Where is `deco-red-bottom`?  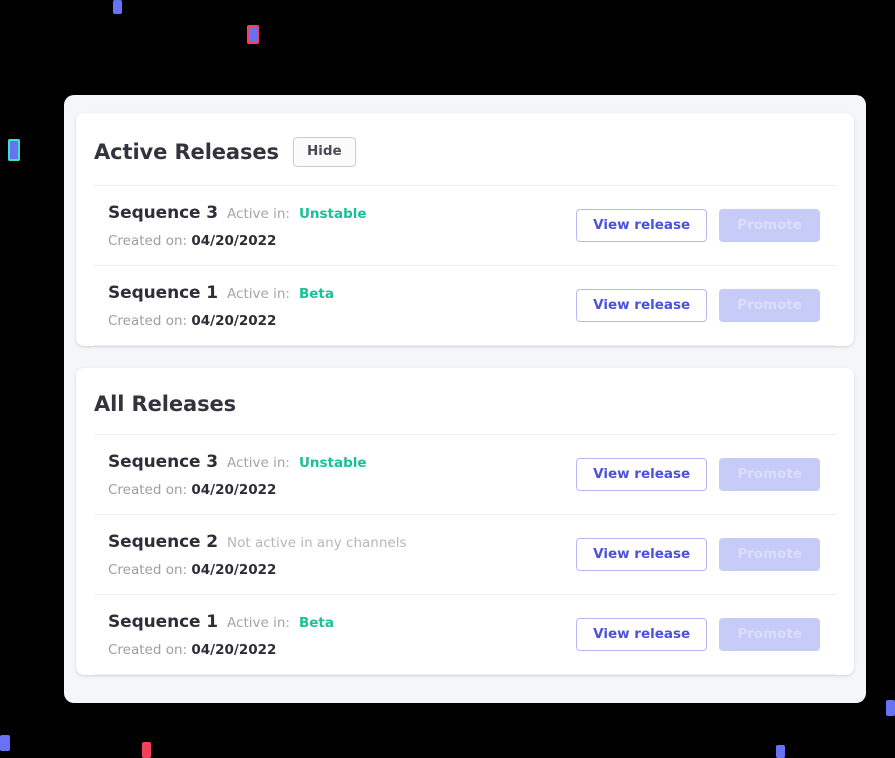 deco-red-bottom is located at coordinates (146, 750).